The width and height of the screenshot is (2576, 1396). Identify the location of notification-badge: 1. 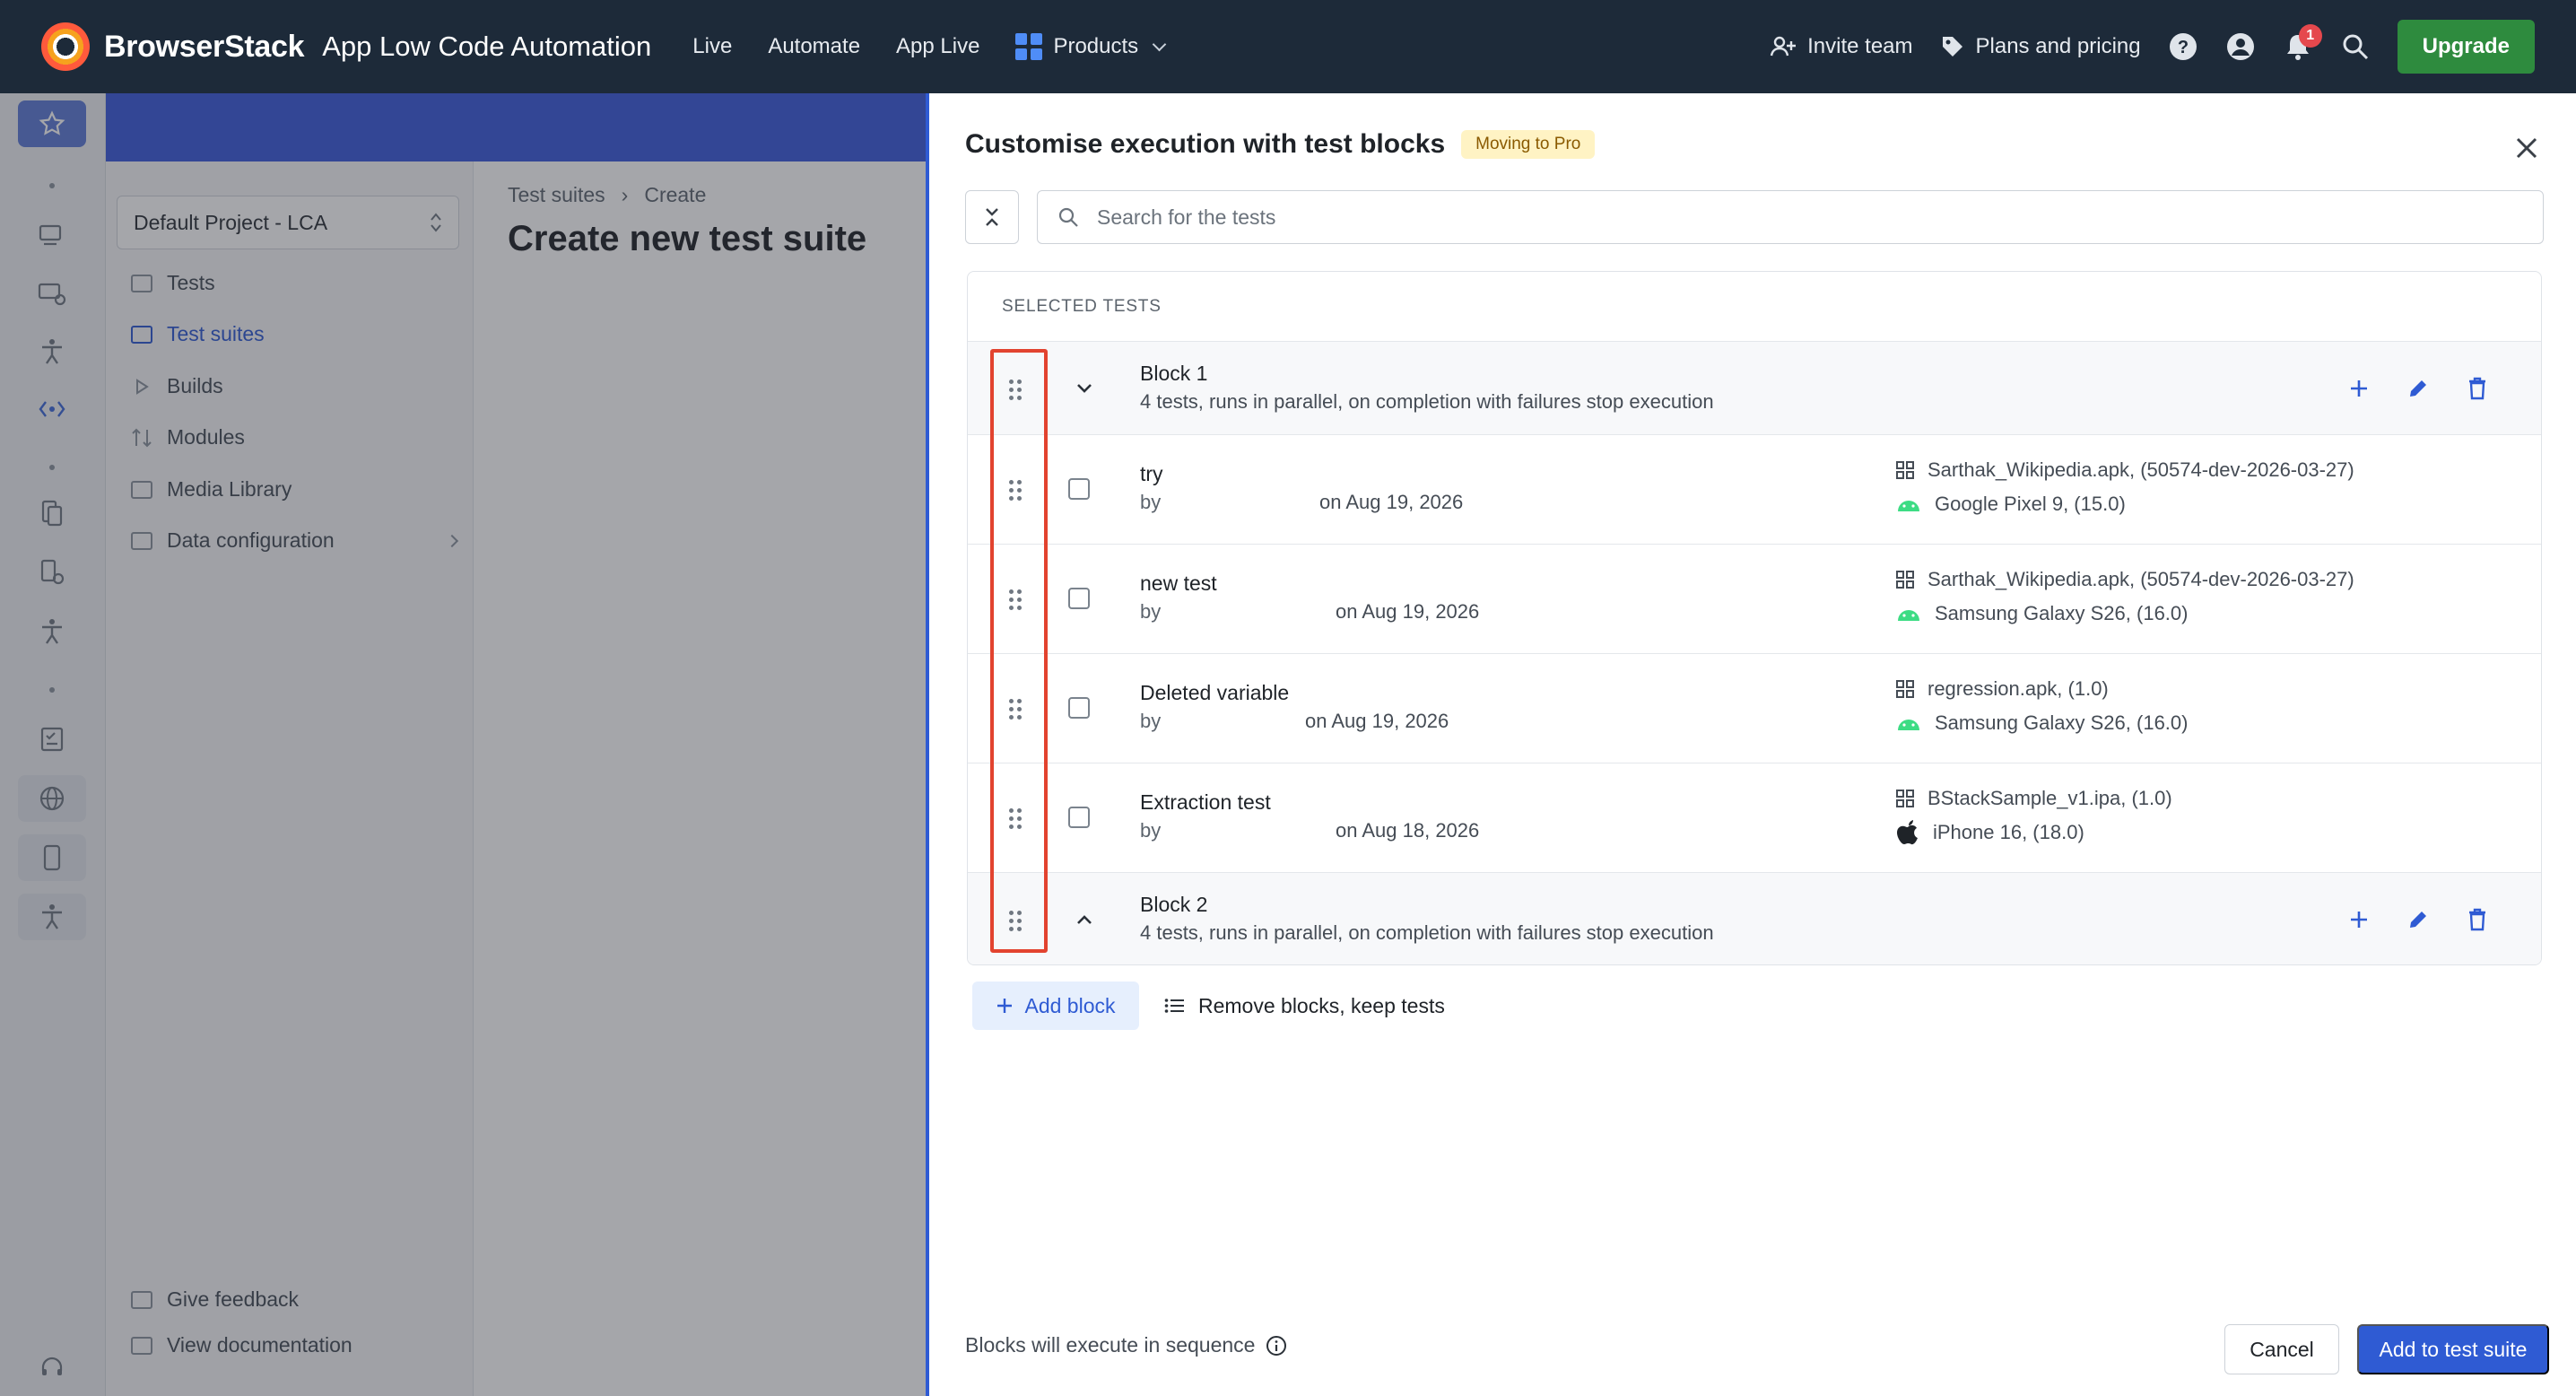
(2310, 36).